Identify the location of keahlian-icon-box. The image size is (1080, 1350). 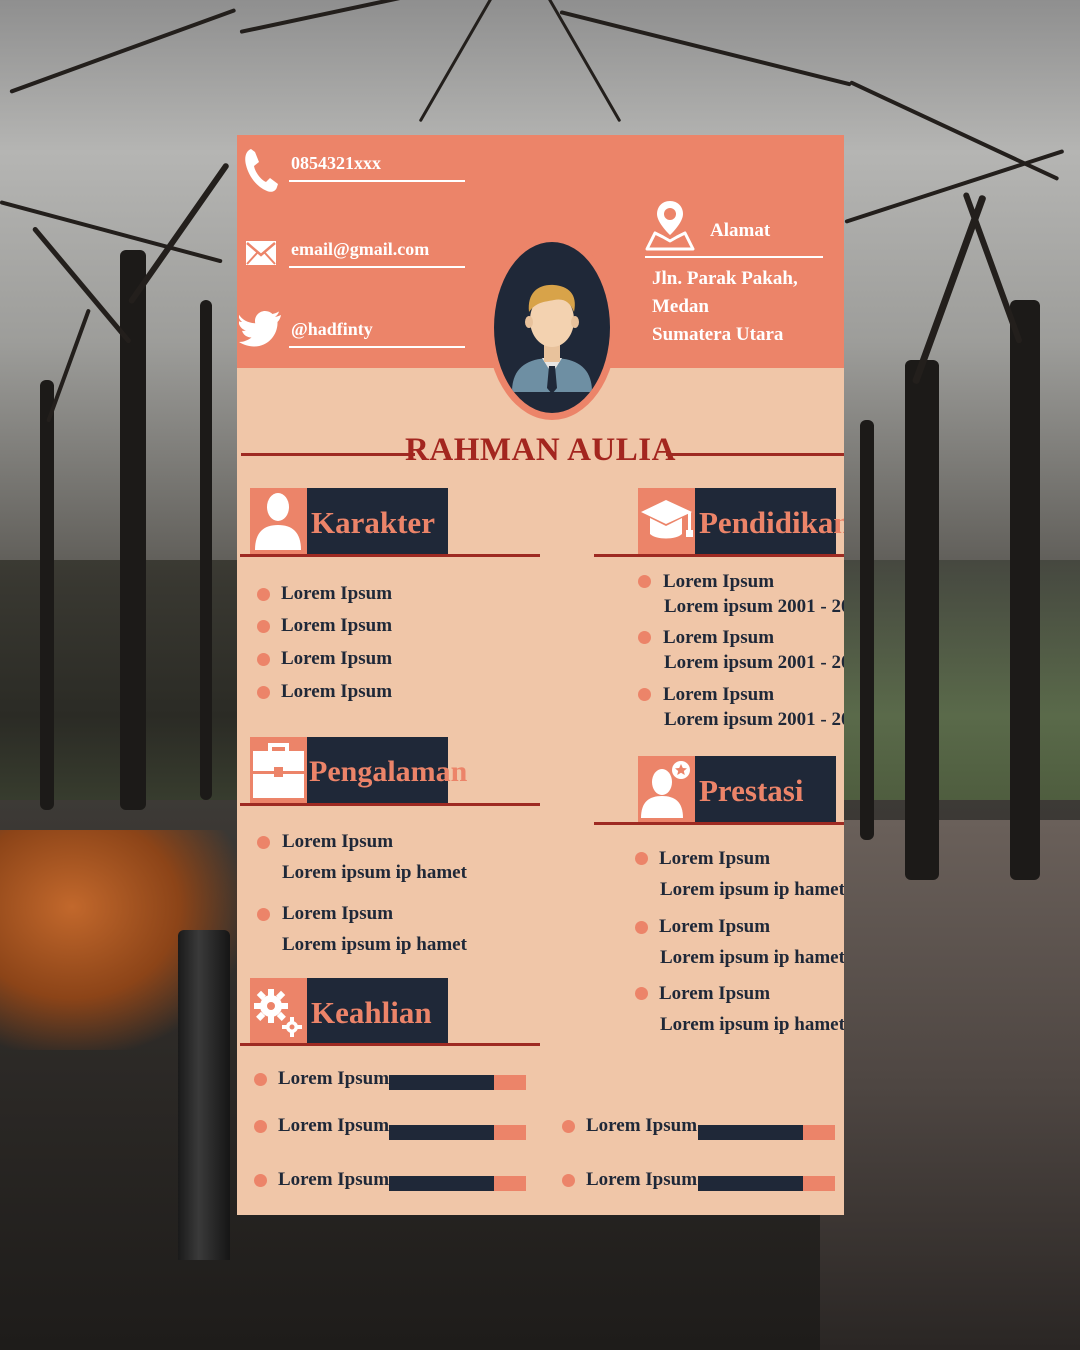
(278, 1011).